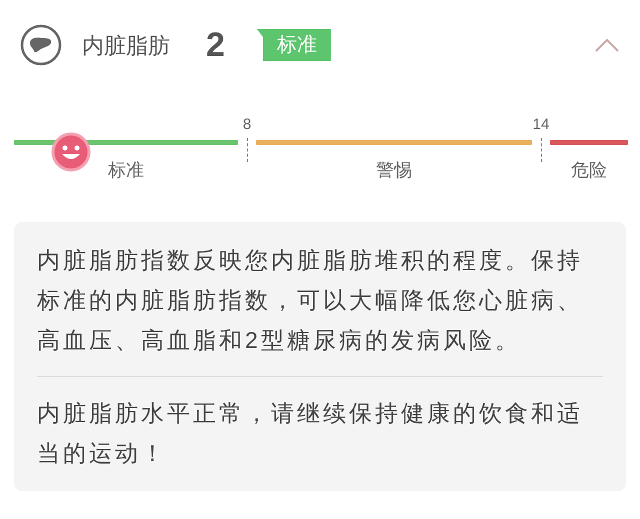 The image size is (640, 519). I want to click on info-paragraph: 内脏脂肪水平正常，请继续保持健康的饮食和适当的运动！, so click(310, 433).